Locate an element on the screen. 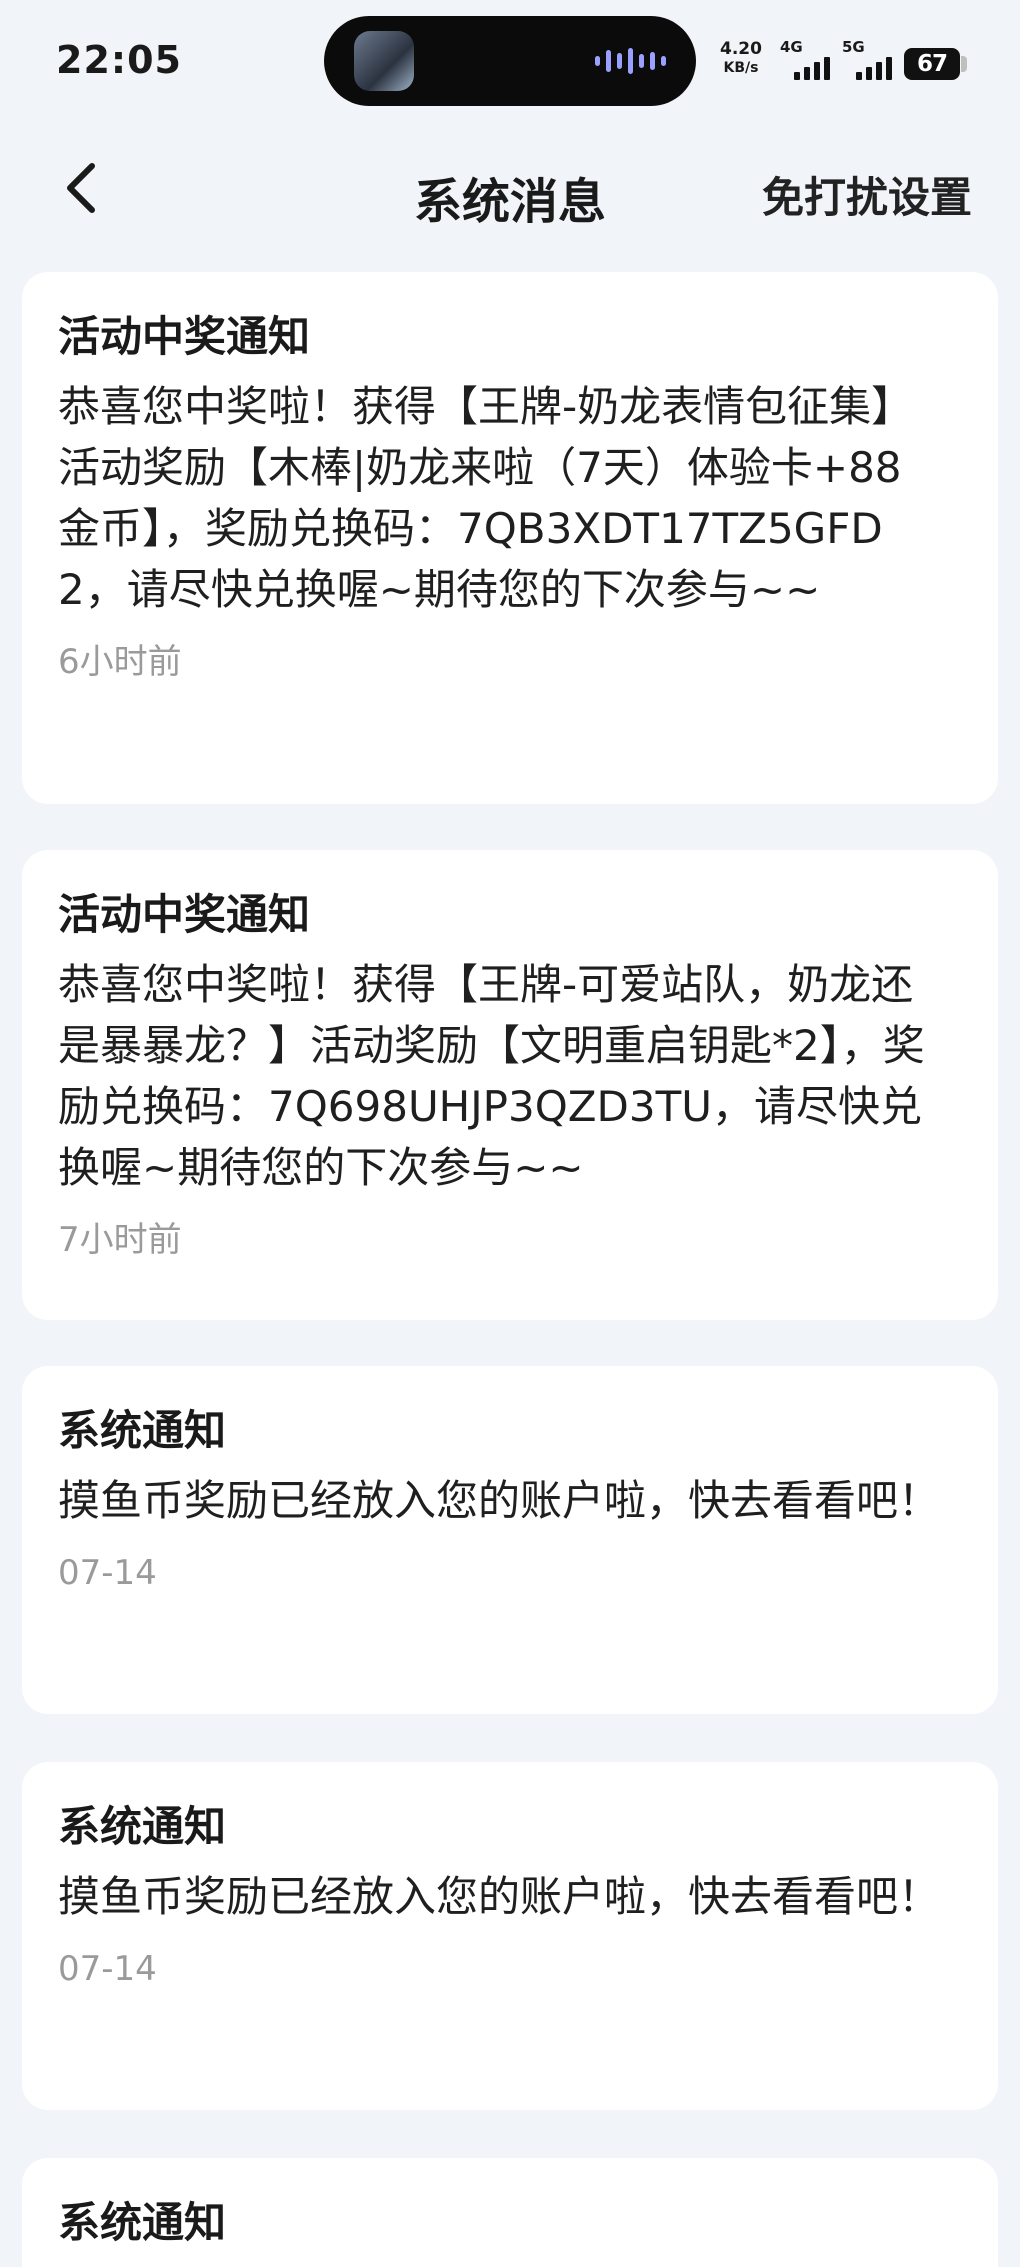 This screenshot has height=2267, width=1020. battery-icon: 67 is located at coordinates (932, 64).